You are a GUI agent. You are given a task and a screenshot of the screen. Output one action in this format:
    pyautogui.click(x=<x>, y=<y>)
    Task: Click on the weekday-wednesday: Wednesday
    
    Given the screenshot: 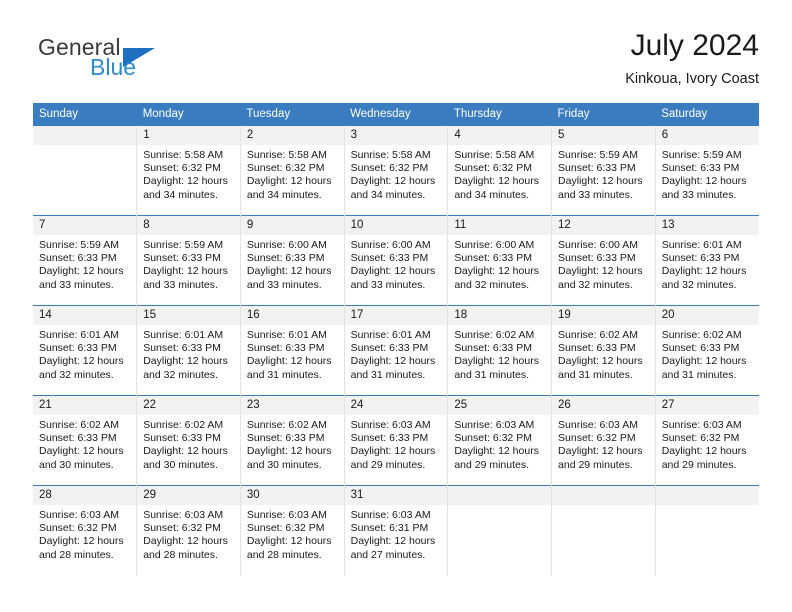 What is the action you would take?
    pyautogui.click(x=396, y=114)
    